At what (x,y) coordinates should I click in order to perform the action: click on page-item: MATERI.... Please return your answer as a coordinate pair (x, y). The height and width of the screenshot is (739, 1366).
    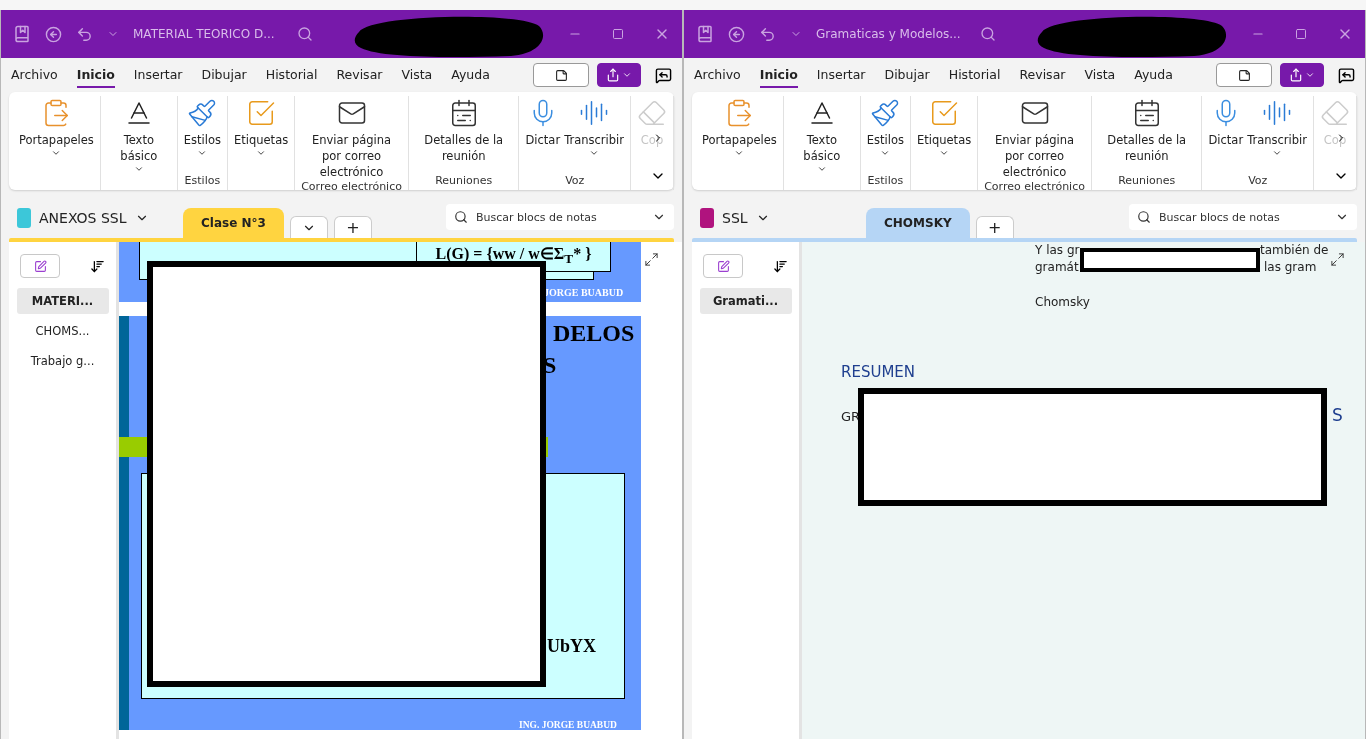
    Looking at the image, I should click on (62, 301).